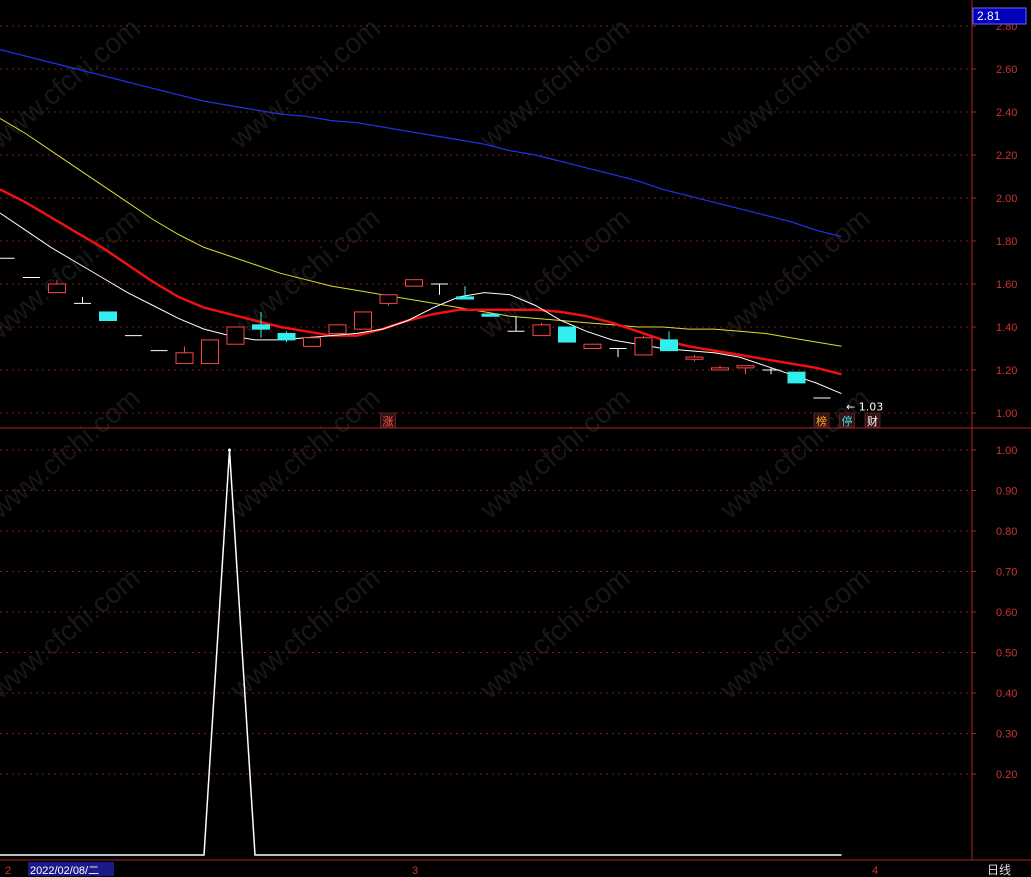 The width and height of the screenshot is (1031, 877). Describe the element at coordinates (875, 871) in the screenshot. I see `time-marker-3: 4` at that location.